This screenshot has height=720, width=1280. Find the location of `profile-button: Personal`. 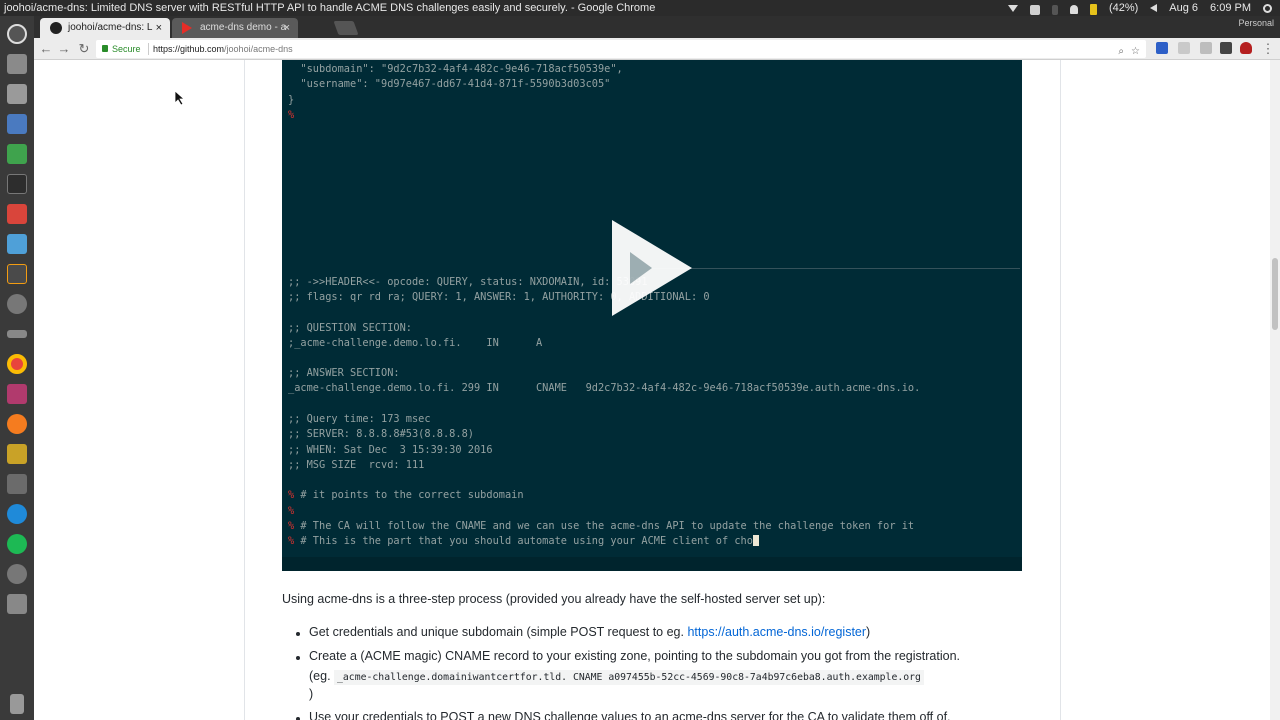

profile-button: Personal is located at coordinates (1256, 23).